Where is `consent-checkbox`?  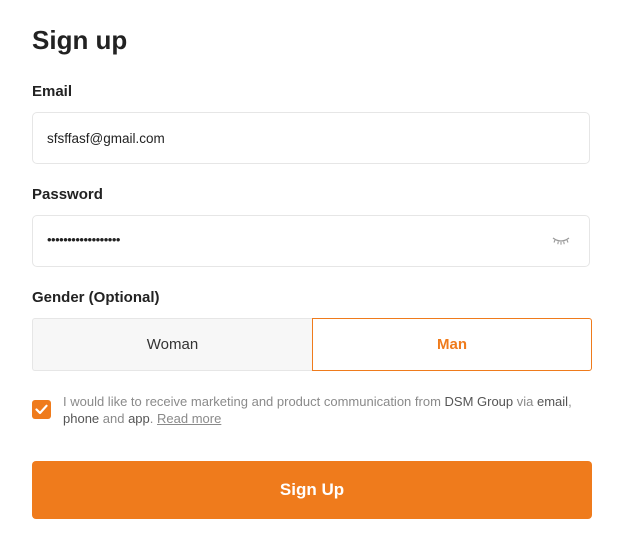 consent-checkbox is located at coordinates (41, 409).